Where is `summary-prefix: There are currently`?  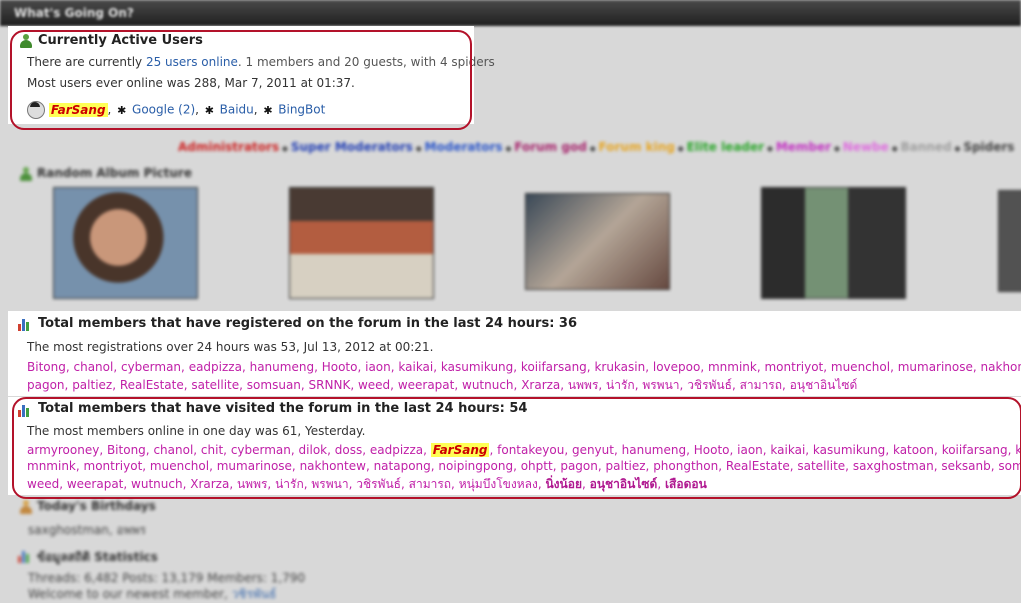
summary-prefix: There are currently is located at coordinates (85, 62).